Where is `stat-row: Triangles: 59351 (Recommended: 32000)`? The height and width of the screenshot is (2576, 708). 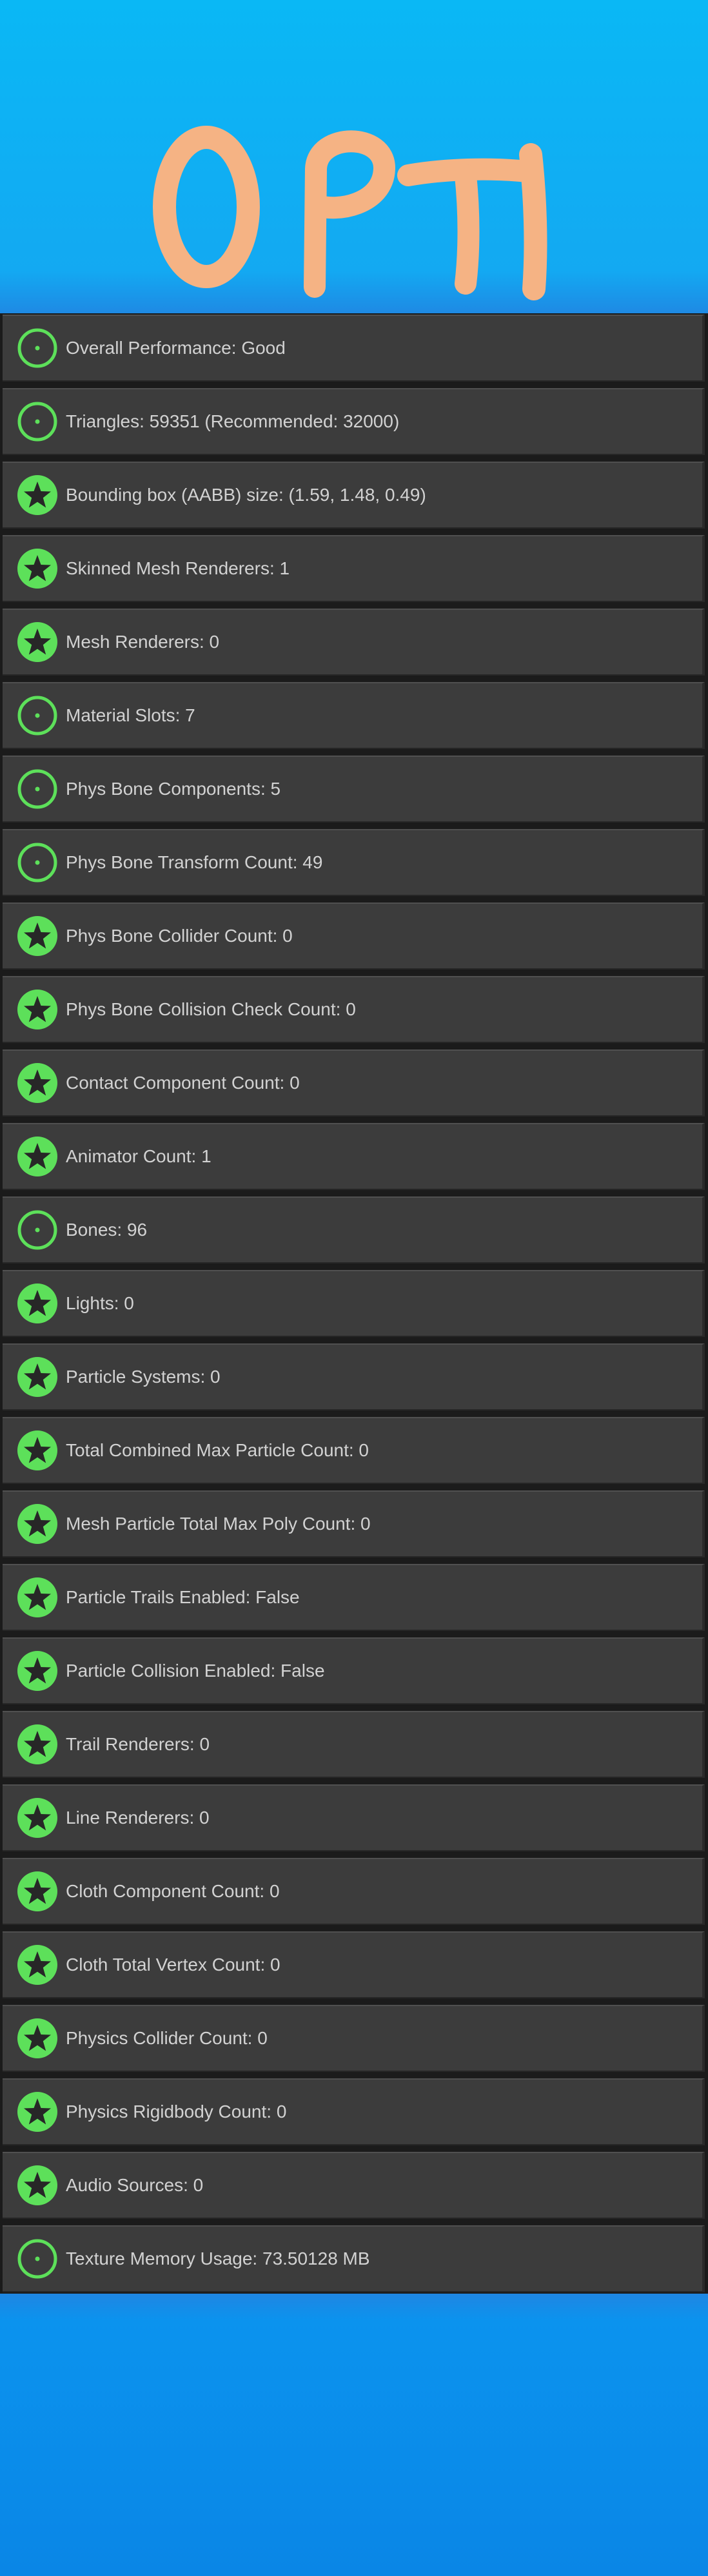 stat-row: Triangles: 59351 (Recommended: 32000) is located at coordinates (354, 421).